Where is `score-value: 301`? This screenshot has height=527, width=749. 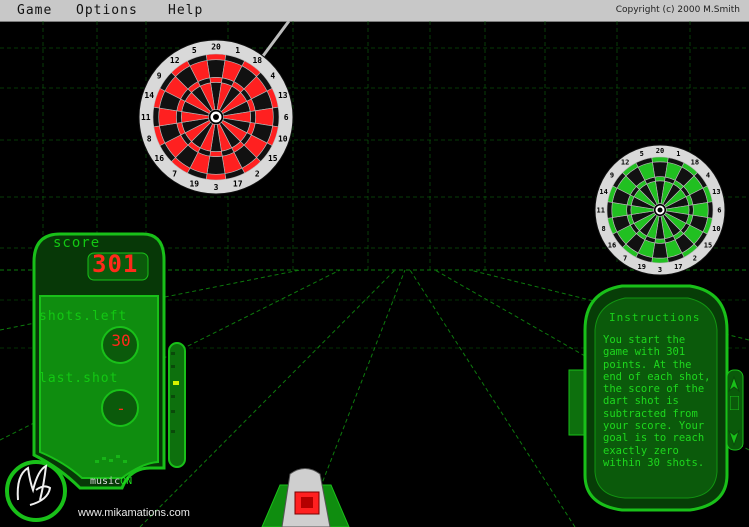
score-value: 301 is located at coordinates (115, 264).